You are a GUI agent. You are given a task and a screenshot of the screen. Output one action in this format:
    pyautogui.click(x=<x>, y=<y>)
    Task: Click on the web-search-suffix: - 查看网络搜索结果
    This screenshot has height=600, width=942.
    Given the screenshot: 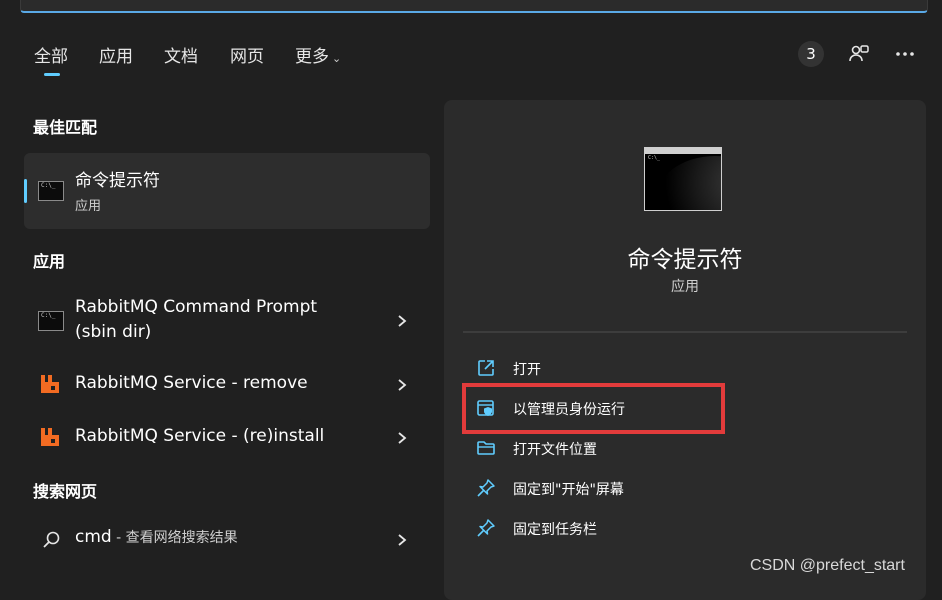 What is the action you would take?
    pyautogui.click(x=174, y=538)
    